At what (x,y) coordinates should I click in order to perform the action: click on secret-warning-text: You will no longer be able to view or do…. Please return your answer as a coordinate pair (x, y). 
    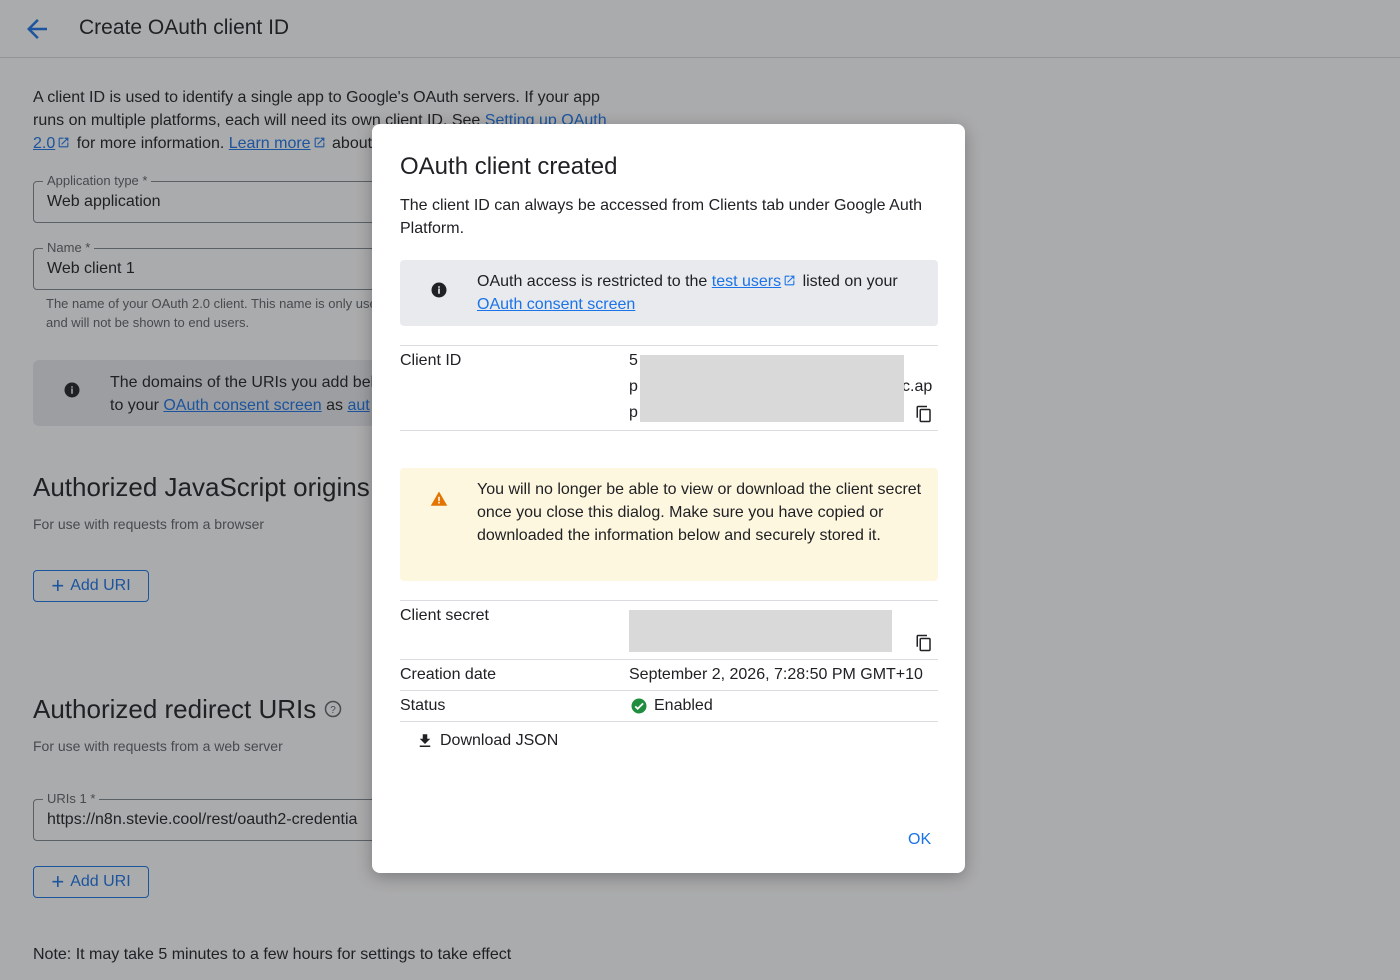
    Looking at the image, I should click on (699, 512).